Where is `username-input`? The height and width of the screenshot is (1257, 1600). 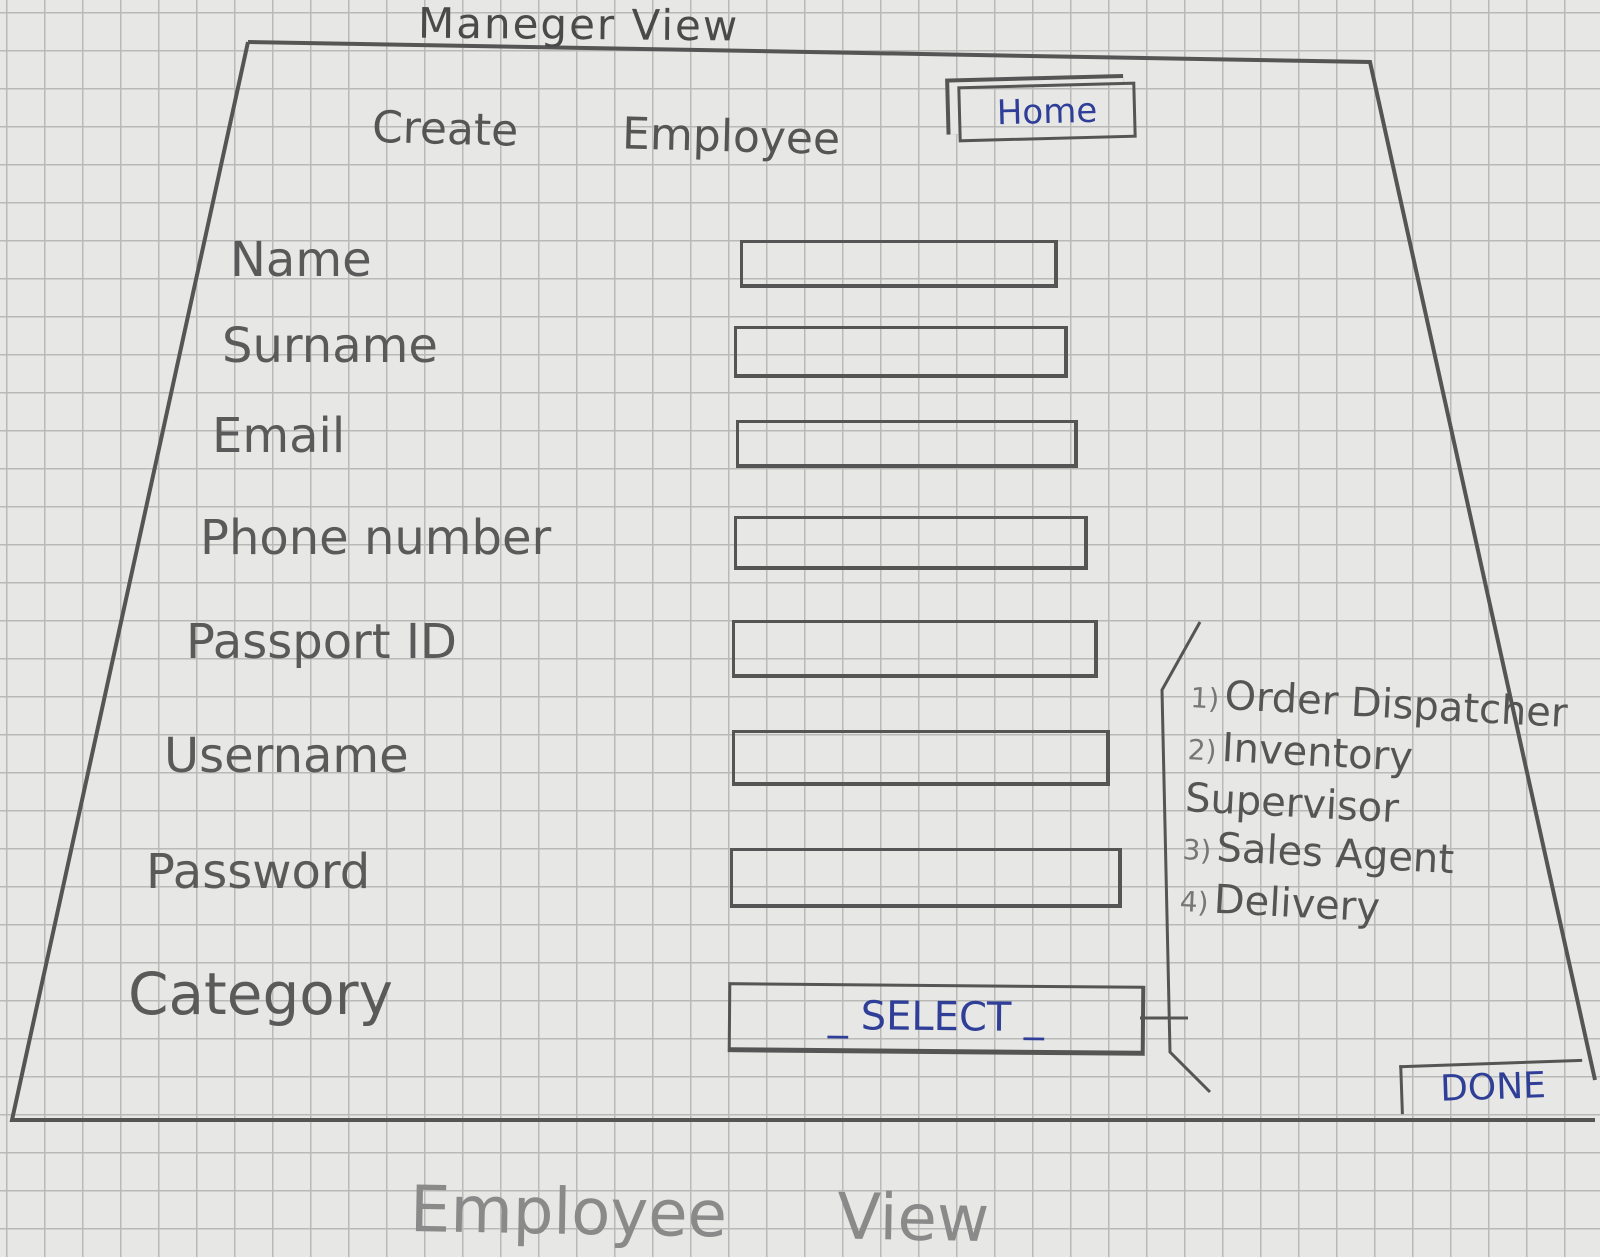
username-input is located at coordinates (921, 758).